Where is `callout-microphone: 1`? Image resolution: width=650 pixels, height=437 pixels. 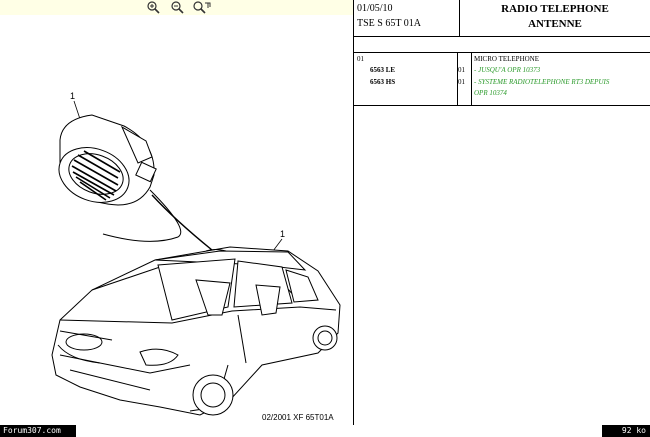 callout-microphone: 1 is located at coordinates (72, 96).